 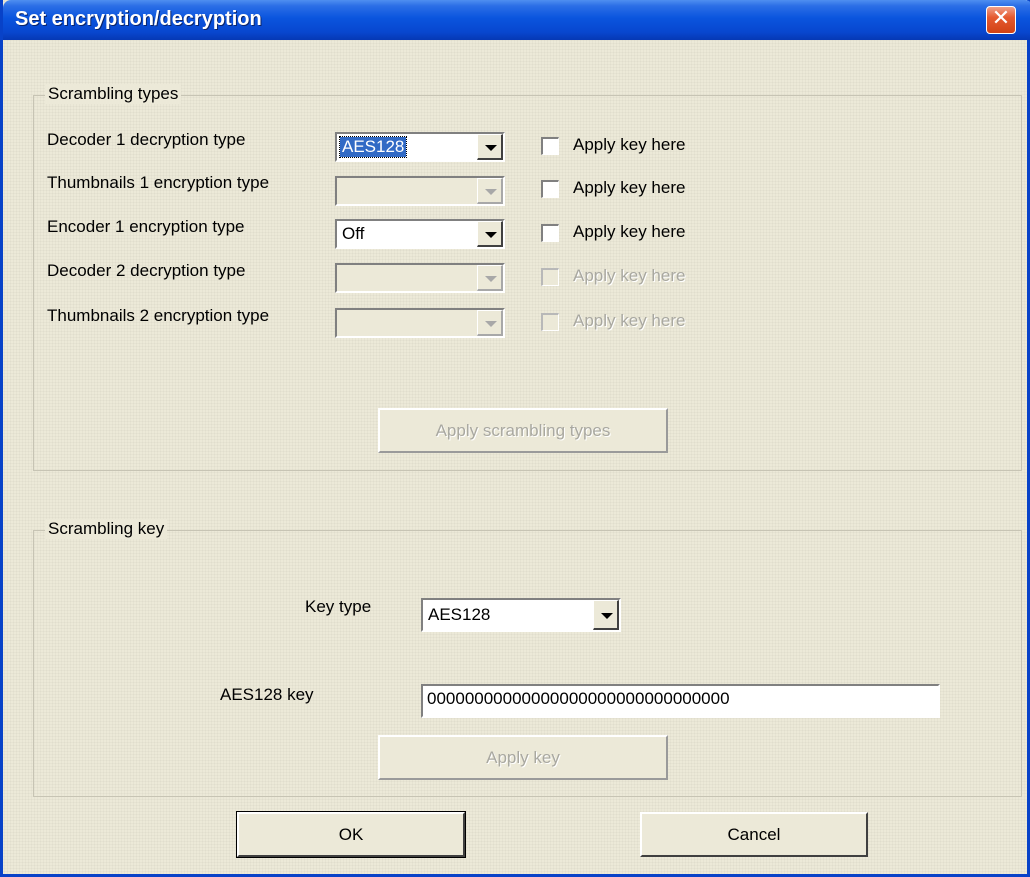 I want to click on decoder1-label: Decoder 1 decryption type, so click(x=146, y=139).